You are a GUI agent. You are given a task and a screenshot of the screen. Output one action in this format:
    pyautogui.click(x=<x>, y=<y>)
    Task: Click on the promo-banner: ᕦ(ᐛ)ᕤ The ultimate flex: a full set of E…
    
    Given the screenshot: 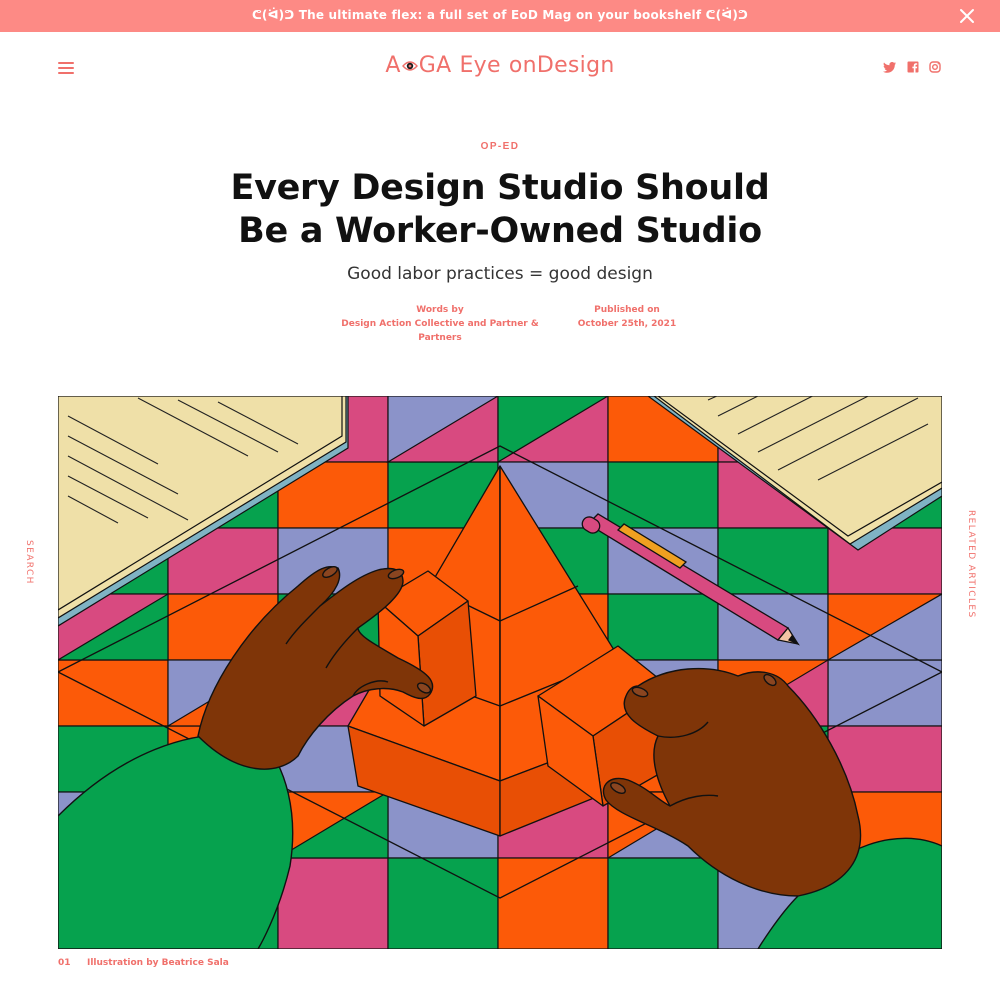 What is the action you would take?
    pyautogui.click(x=500, y=16)
    